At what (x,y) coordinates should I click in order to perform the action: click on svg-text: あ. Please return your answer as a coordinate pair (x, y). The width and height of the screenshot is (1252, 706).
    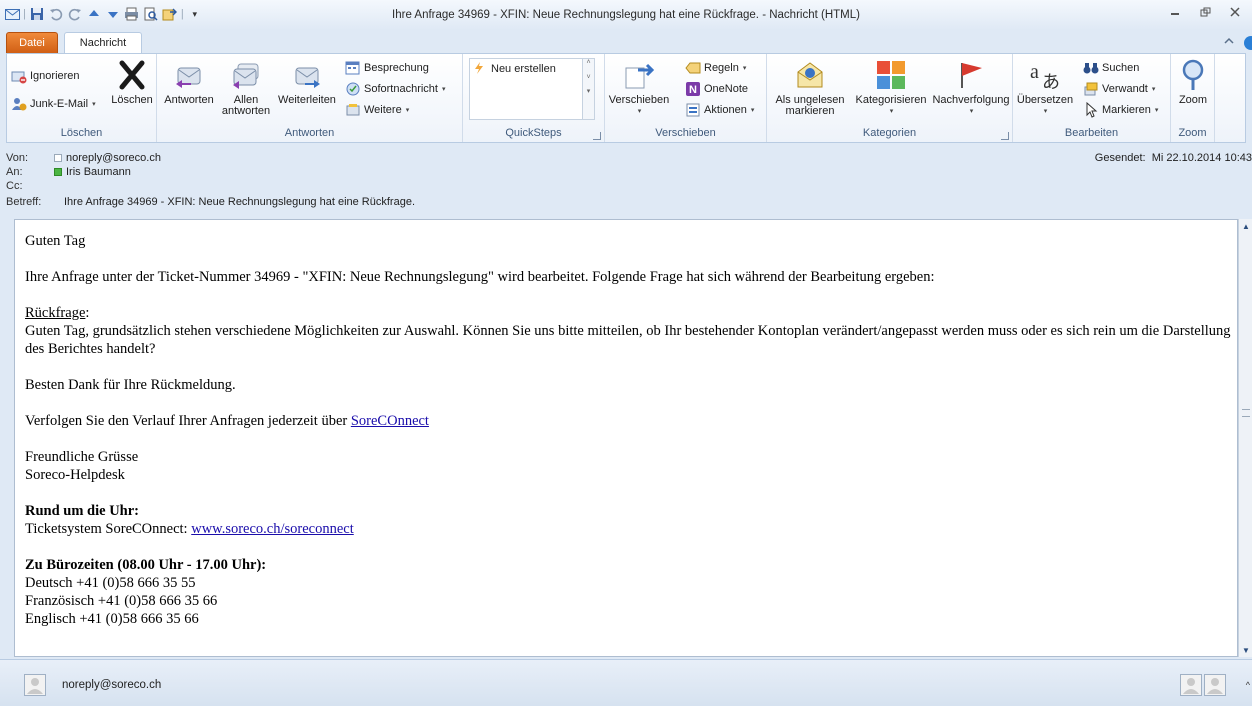
    Looking at the image, I should click on (1051, 82).